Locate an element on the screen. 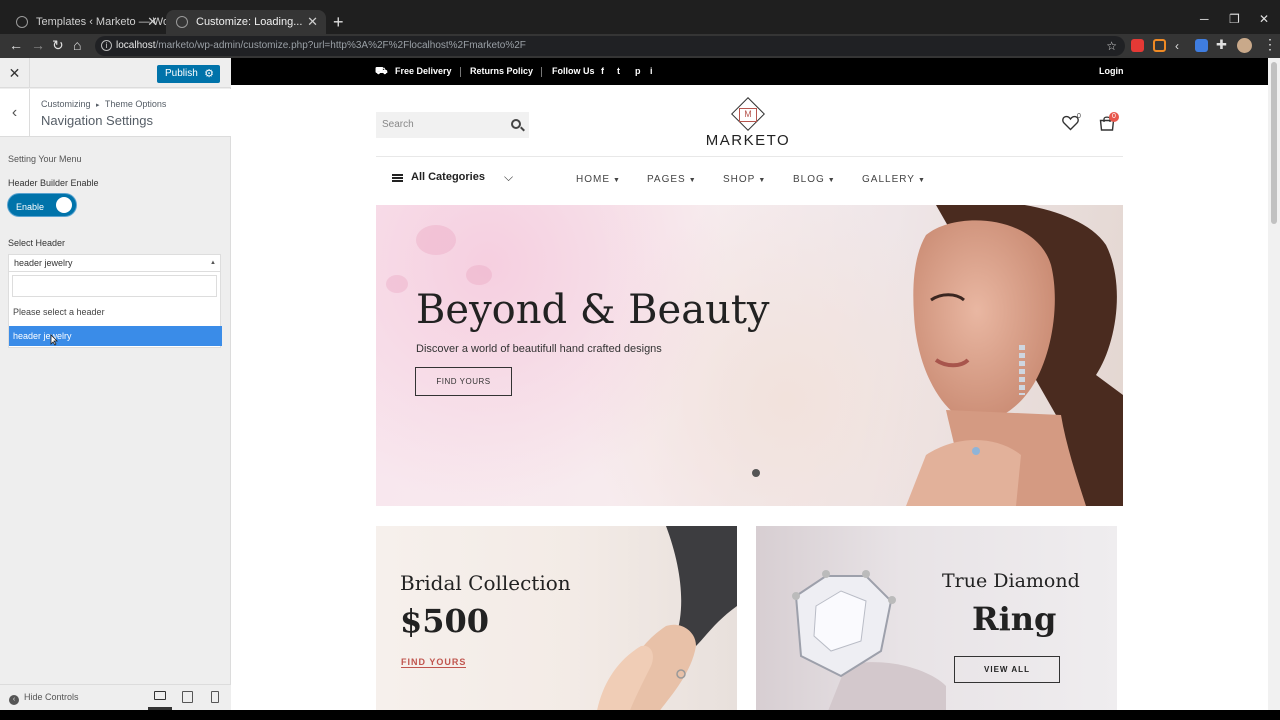 This screenshot has height=720, width=1280. extension-blue-icon is located at coordinates (1201, 45).